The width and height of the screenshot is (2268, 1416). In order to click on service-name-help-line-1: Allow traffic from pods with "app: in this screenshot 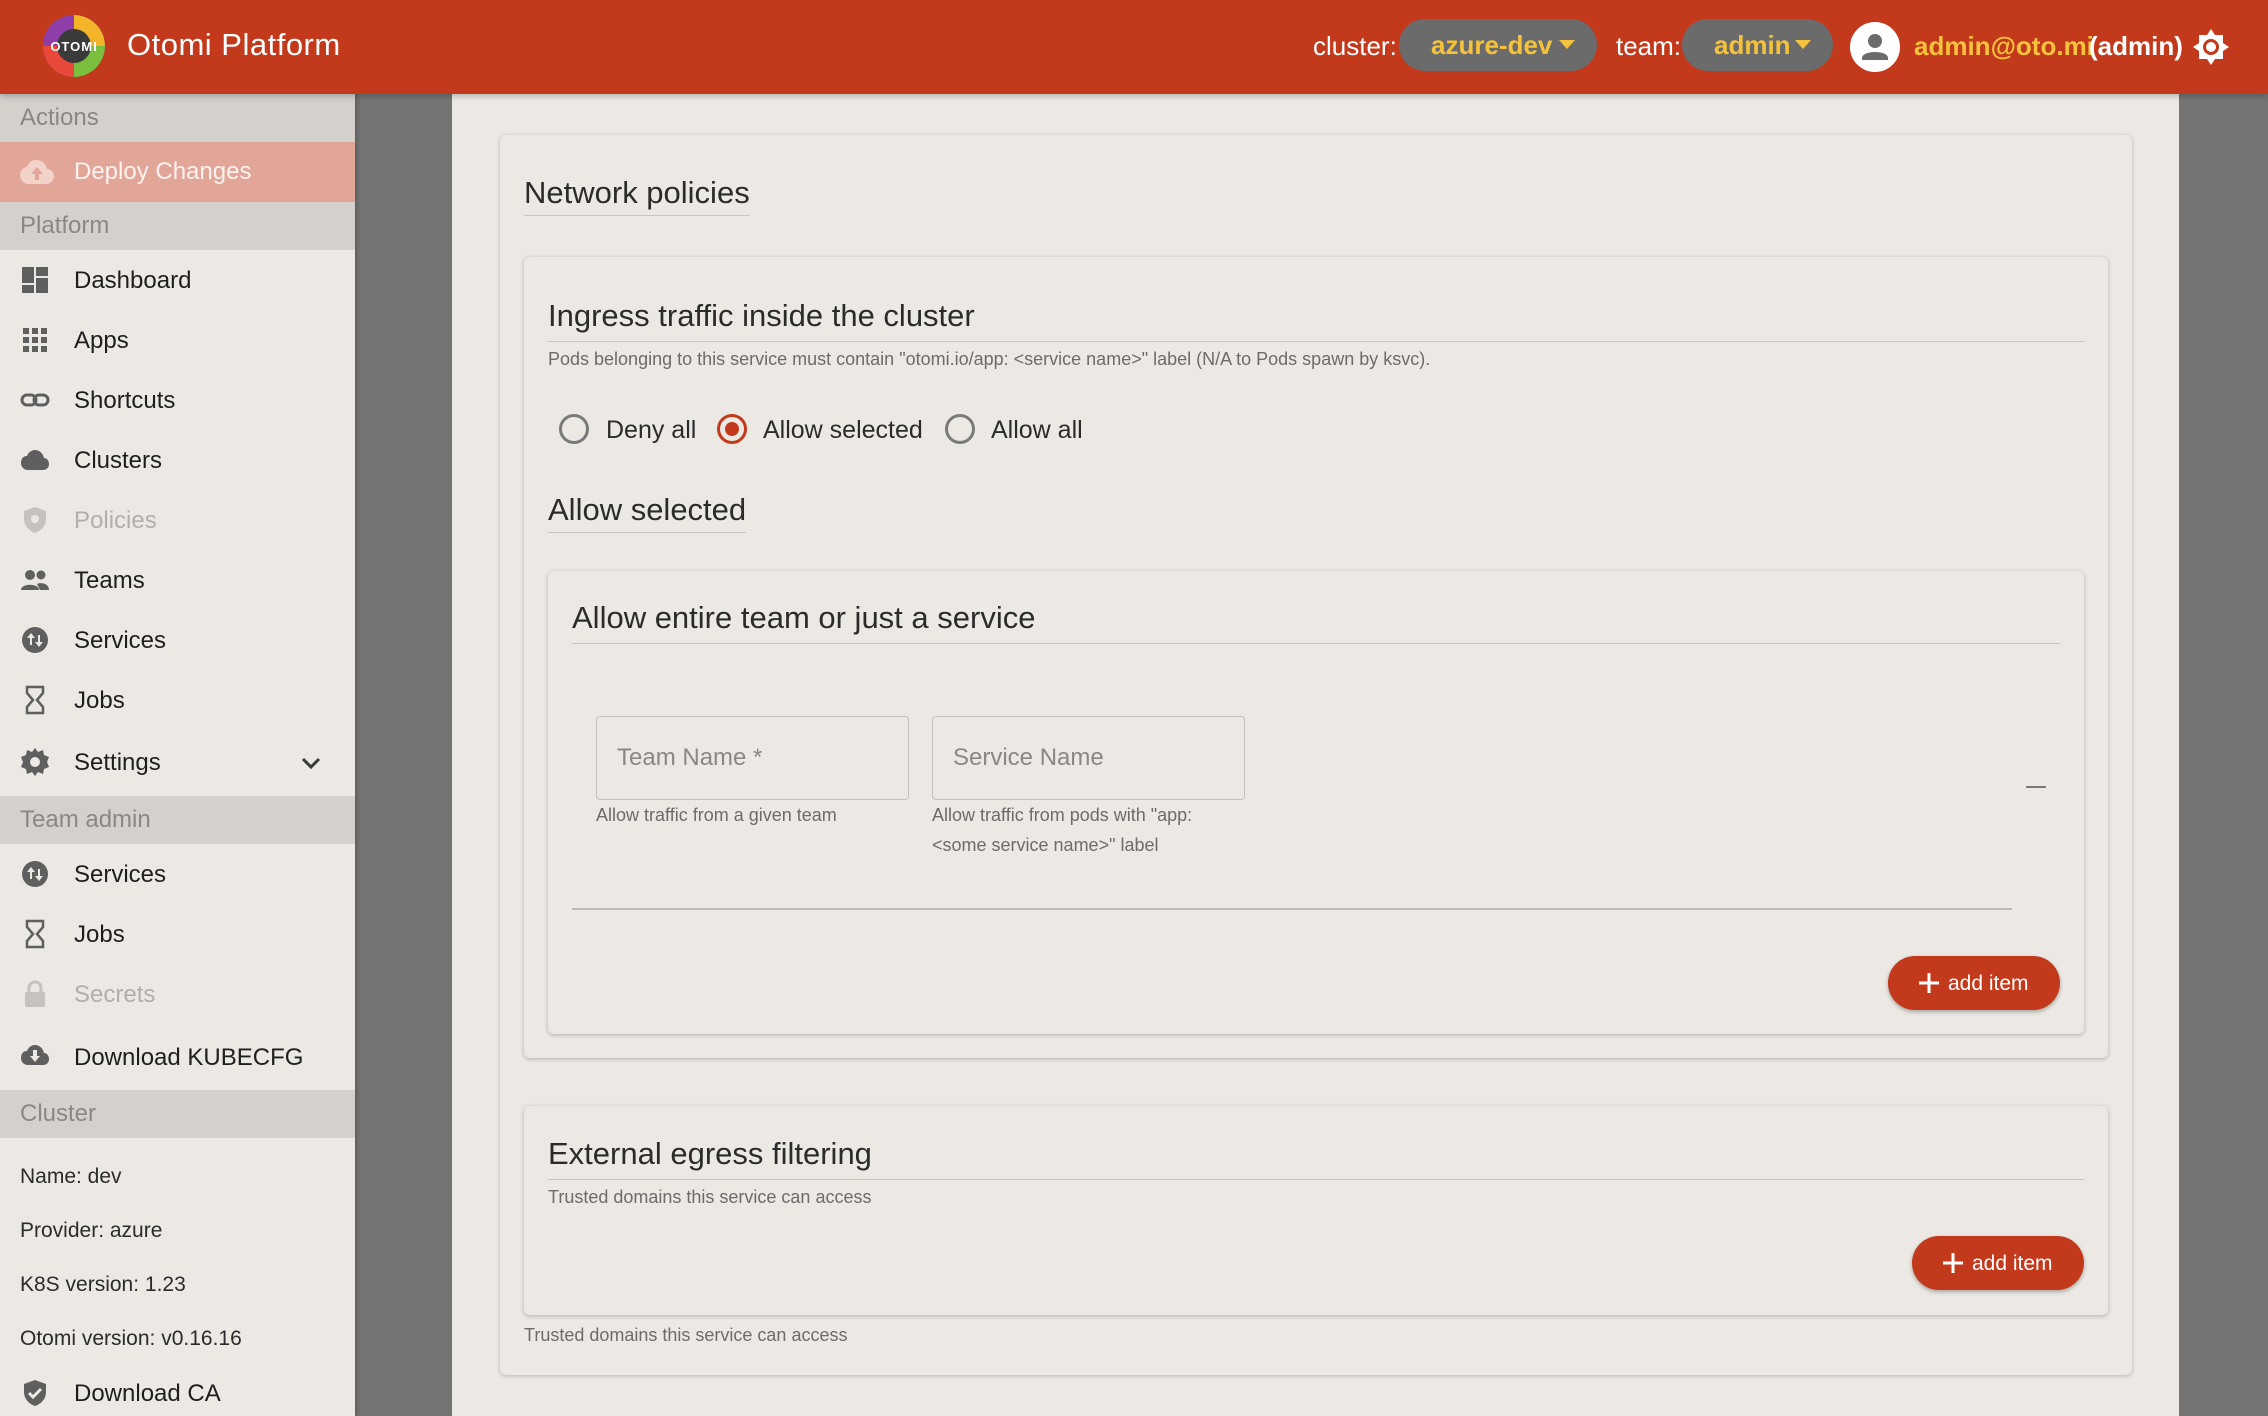, I will do `click(1062, 815)`.